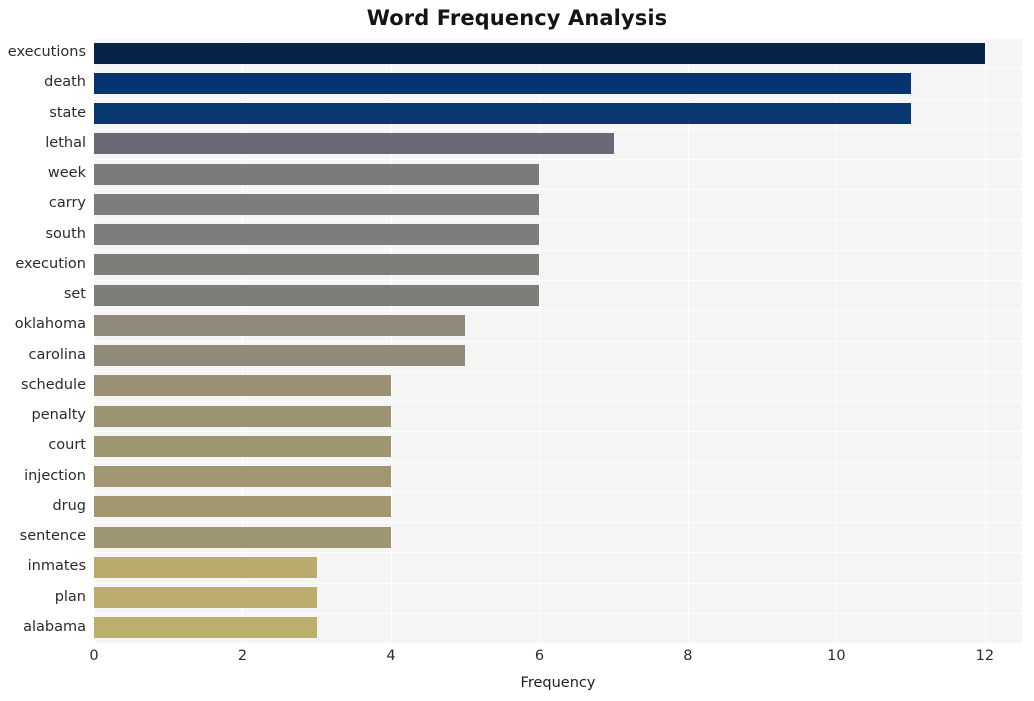 The width and height of the screenshot is (1034, 701). I want to click on x-tick-label: 8, so click(688, 656).